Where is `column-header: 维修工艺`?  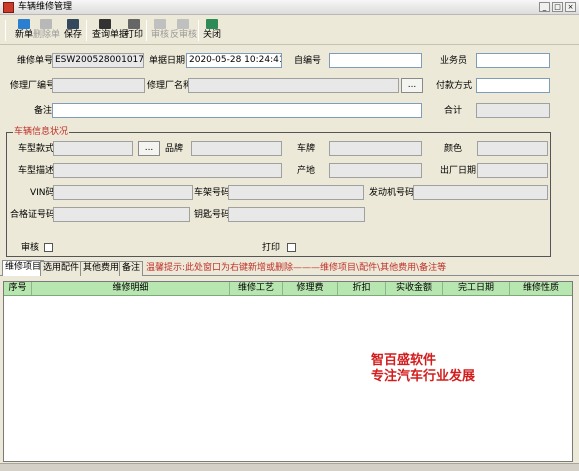 column-header: 维修工艺 is located at coordinates (256, 288).